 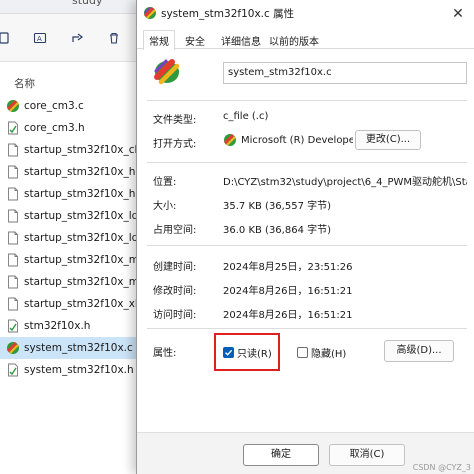 What do you see at coordinates (159, 40) in the screenshot?
I see `tab-general: 常规` at bounding box center [159, 40].